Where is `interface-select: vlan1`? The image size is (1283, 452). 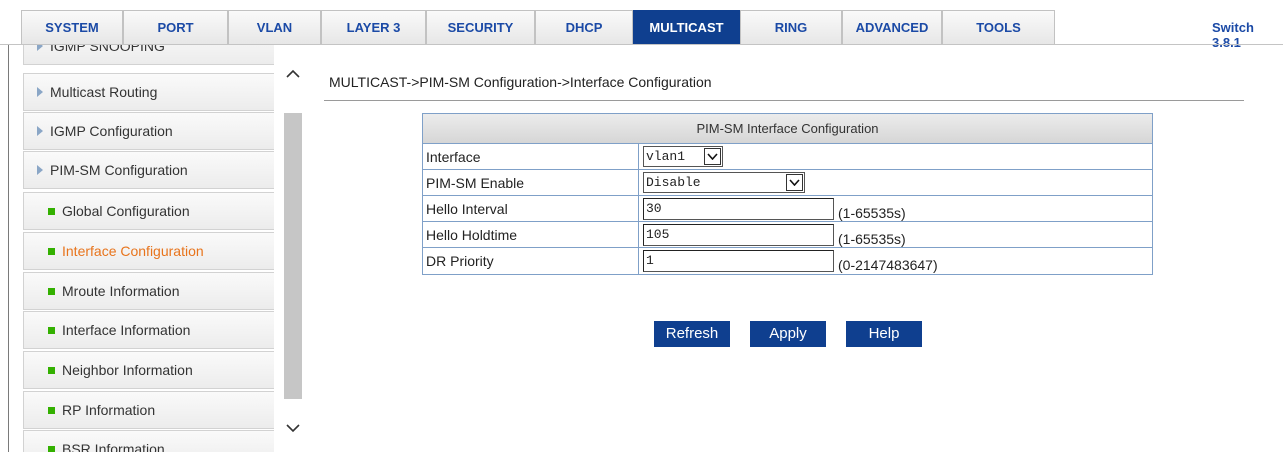 interface-select: vlan1 is located at coordinates (683, 156).